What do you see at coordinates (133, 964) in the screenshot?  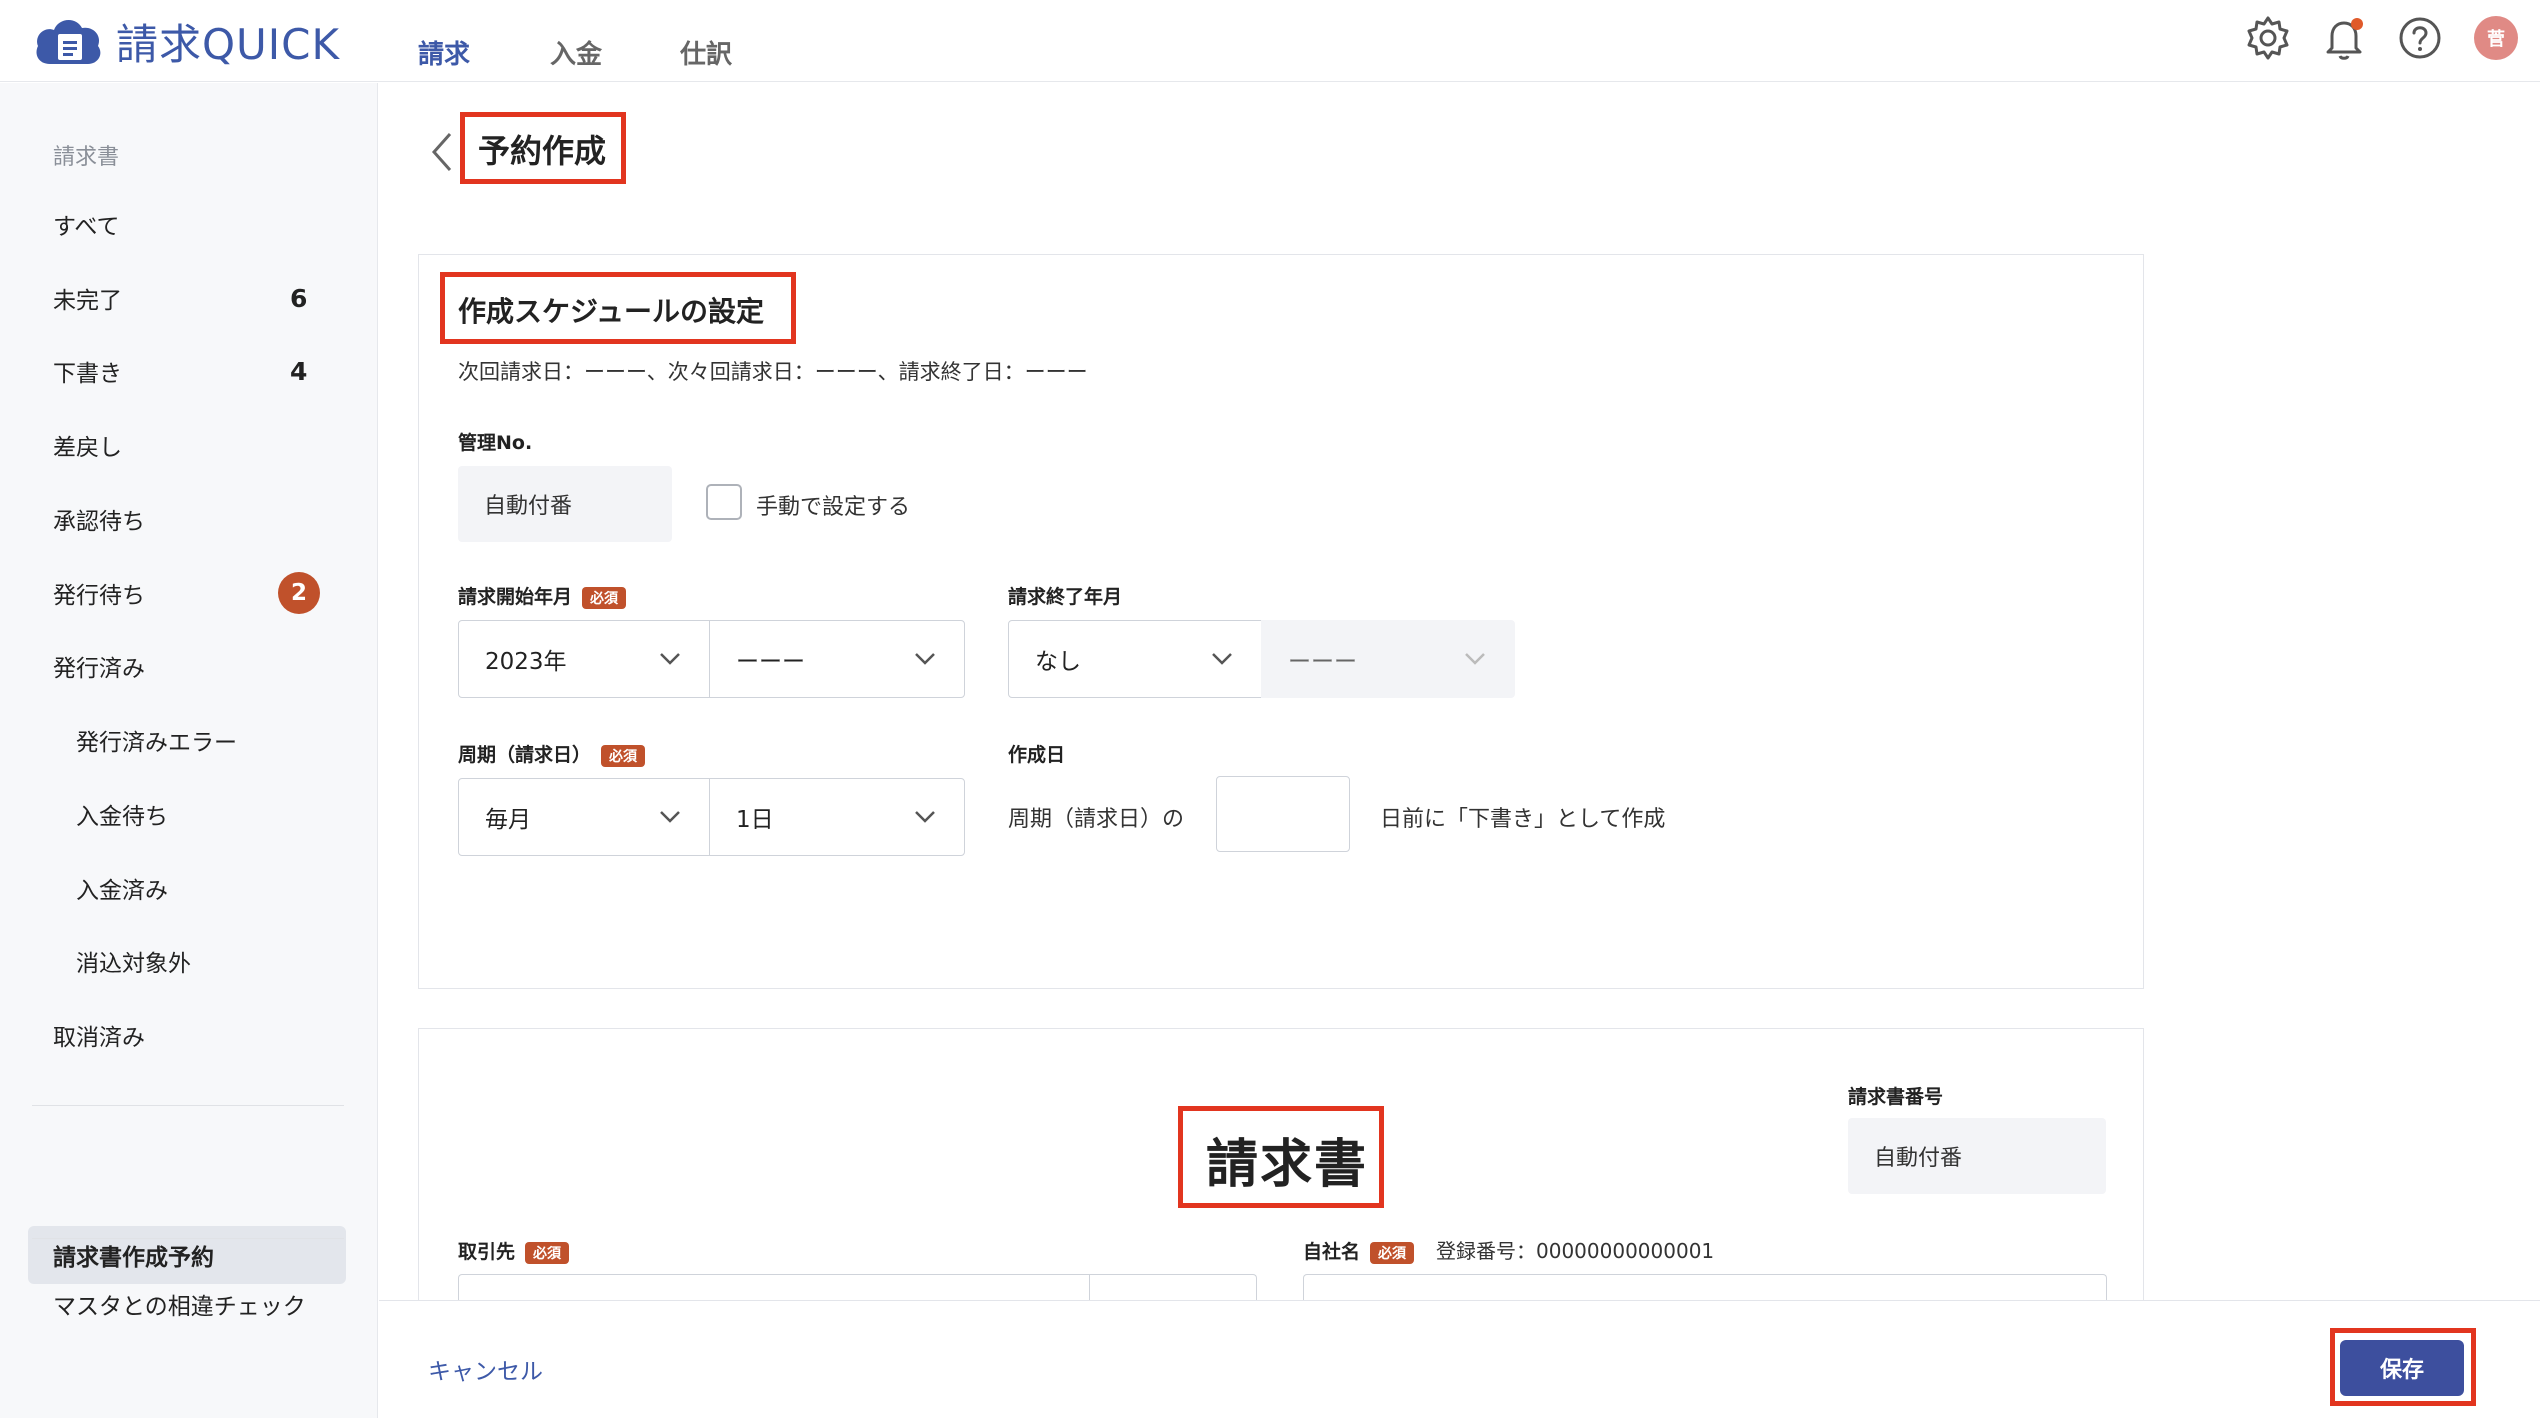 I see `sidebar-item-label: 消込対象外` at bounding box center [133, 964].